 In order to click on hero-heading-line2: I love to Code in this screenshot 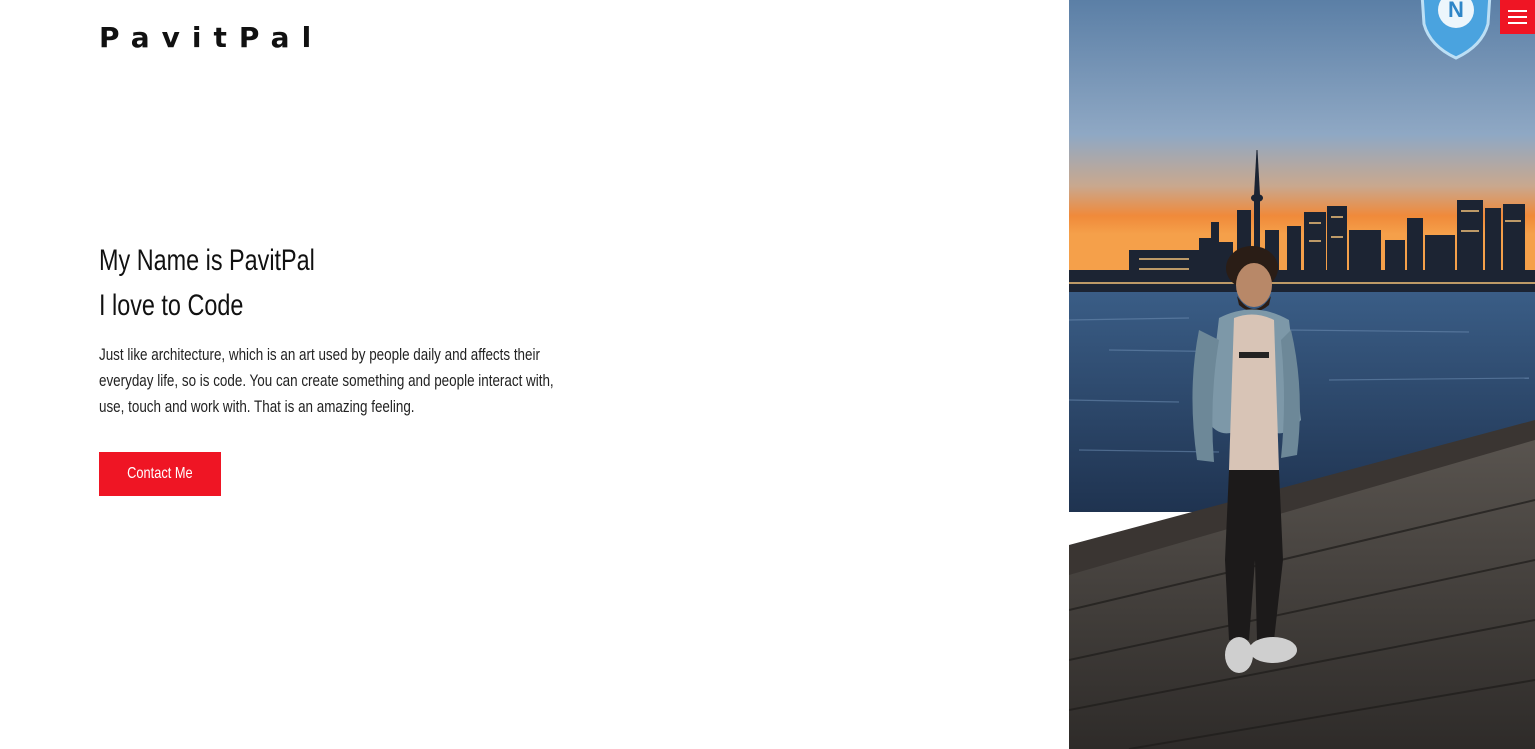, I will do `click(171, 305)`.